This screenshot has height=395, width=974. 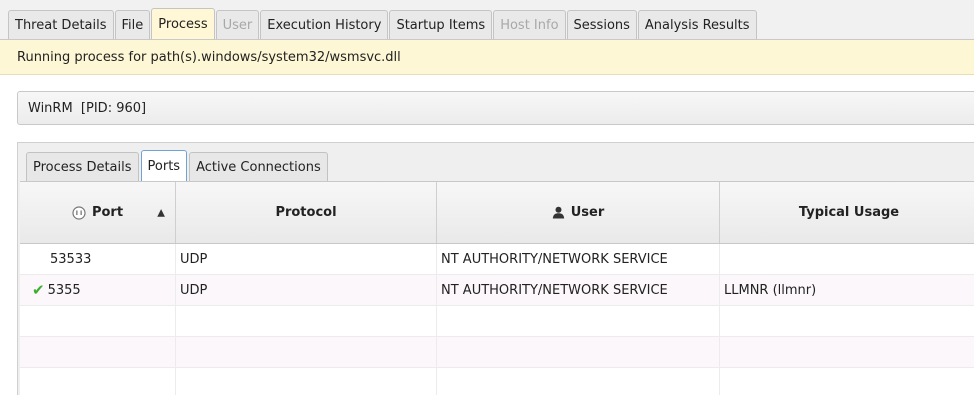 I want to click on process-selector: WinRM [PID: 960], so click(x=495, y=108).